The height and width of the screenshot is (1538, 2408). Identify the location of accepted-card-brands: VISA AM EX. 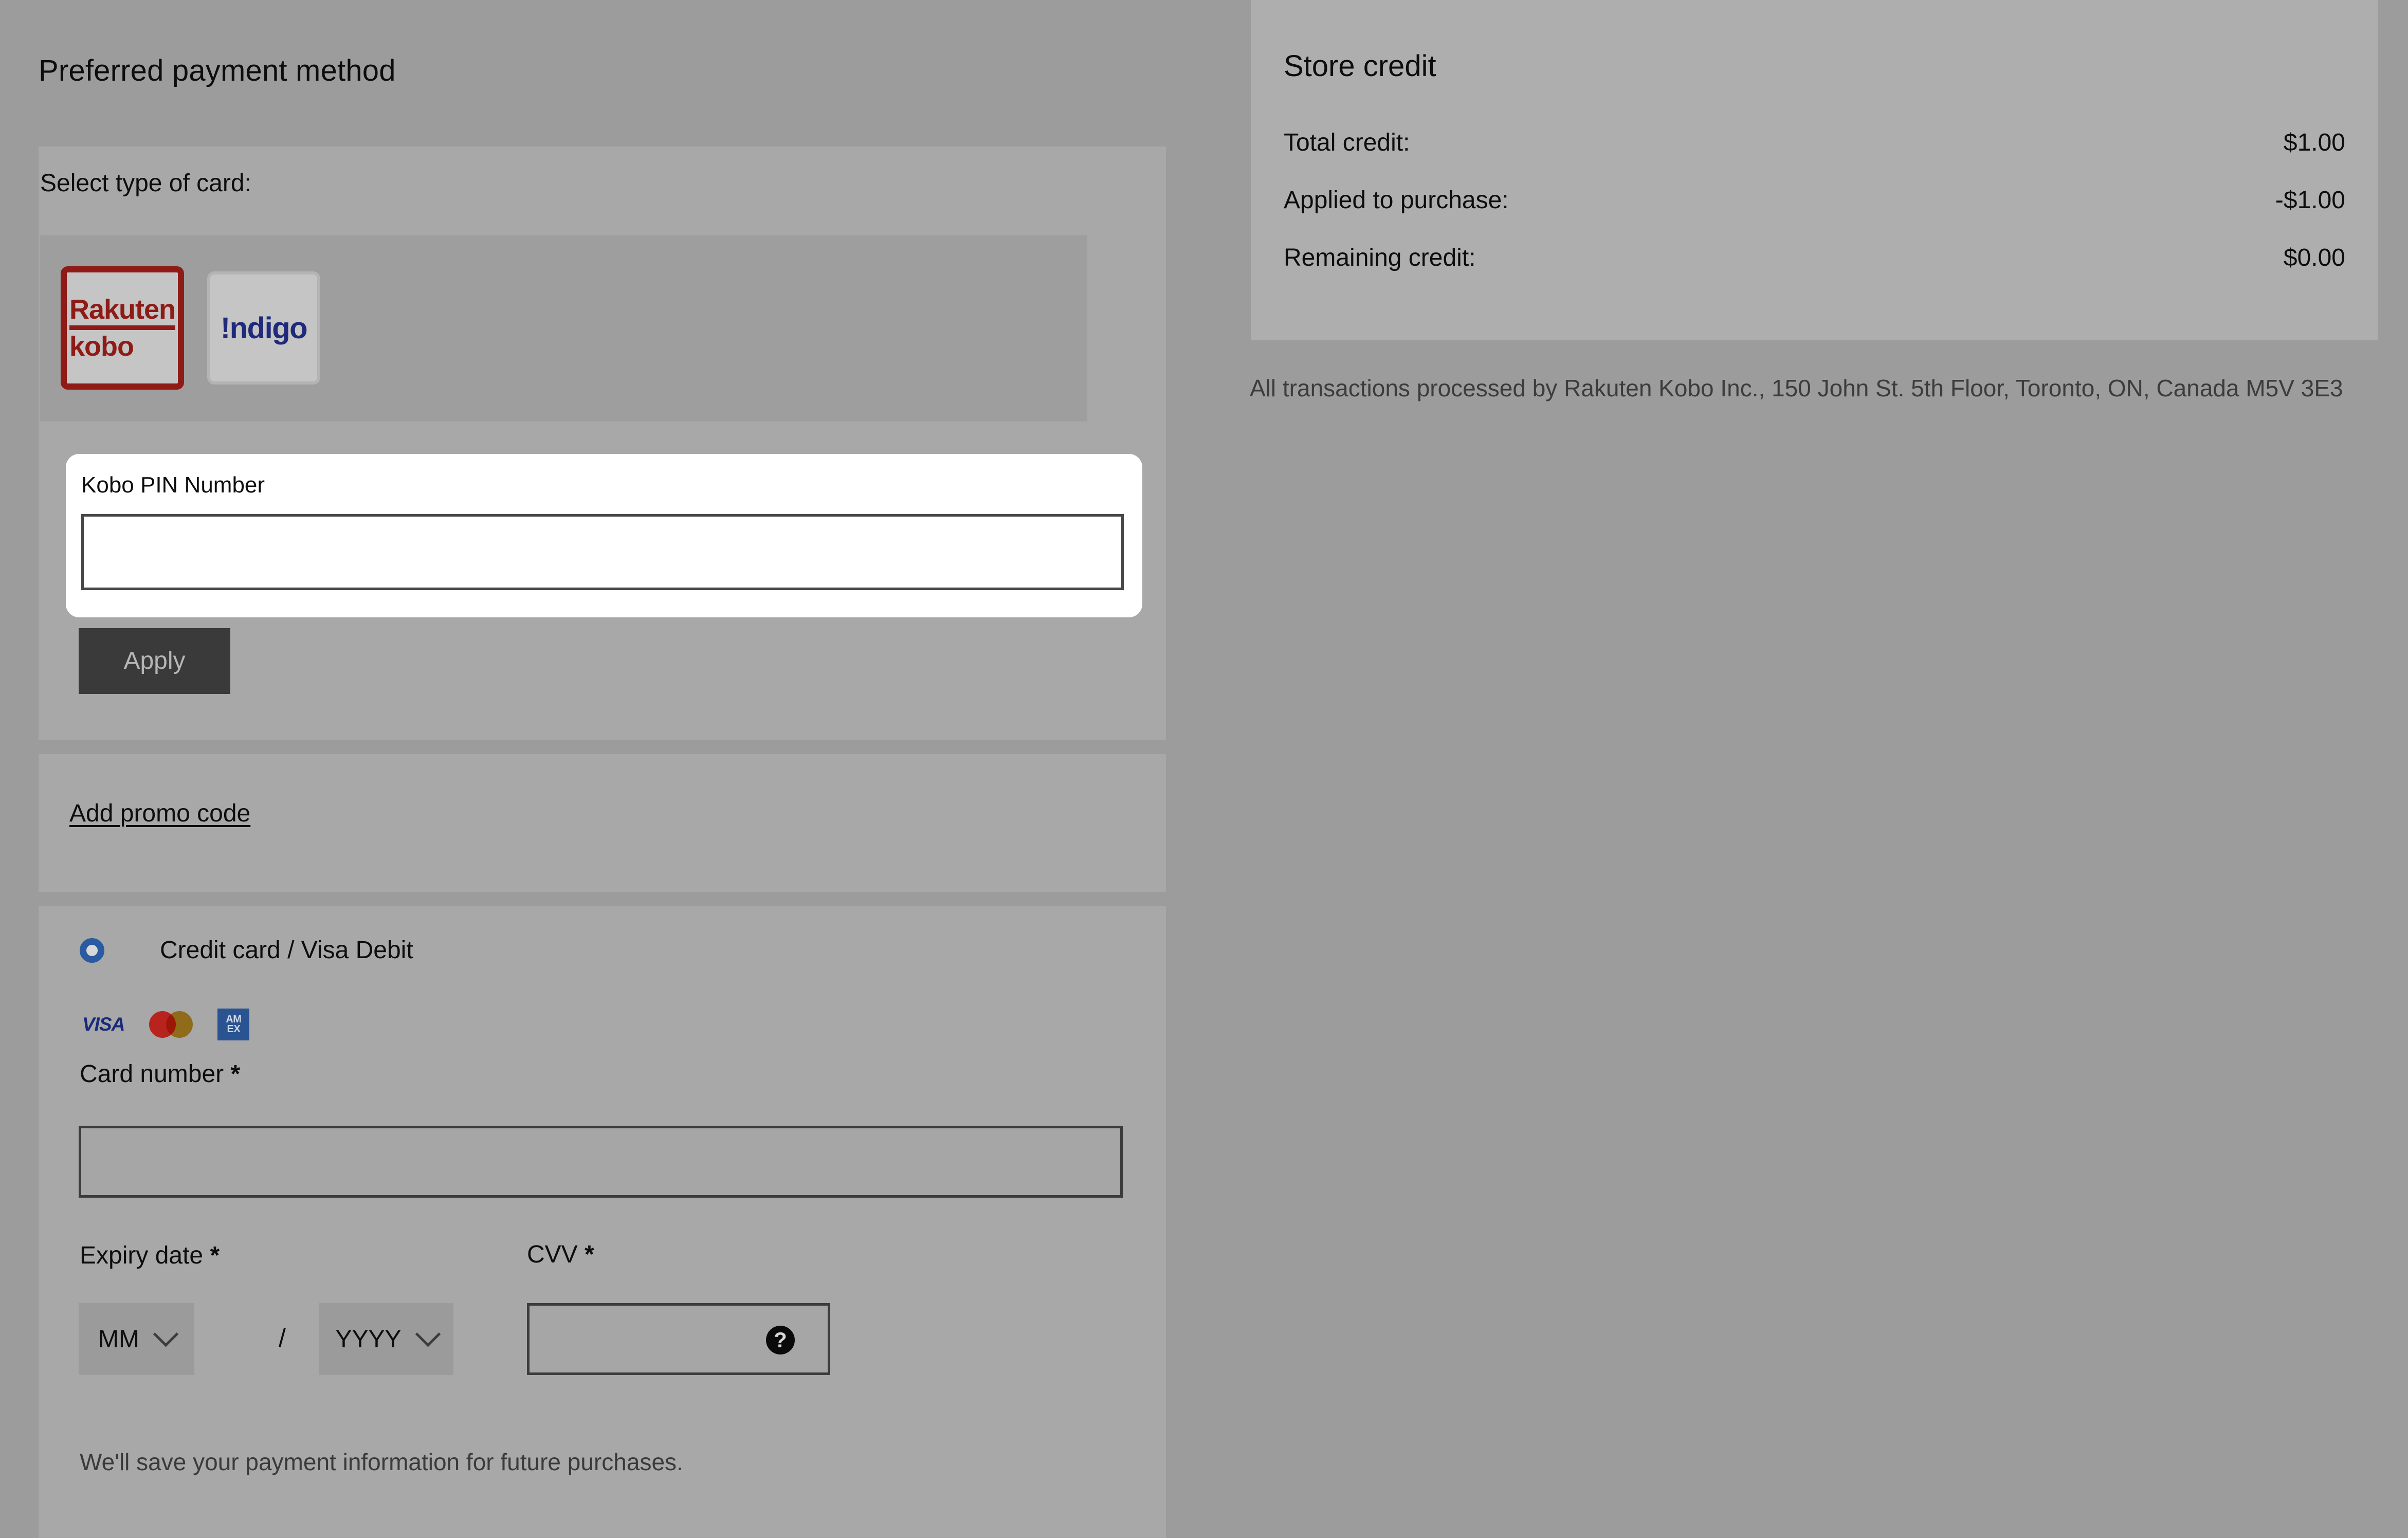
(166, 1024).